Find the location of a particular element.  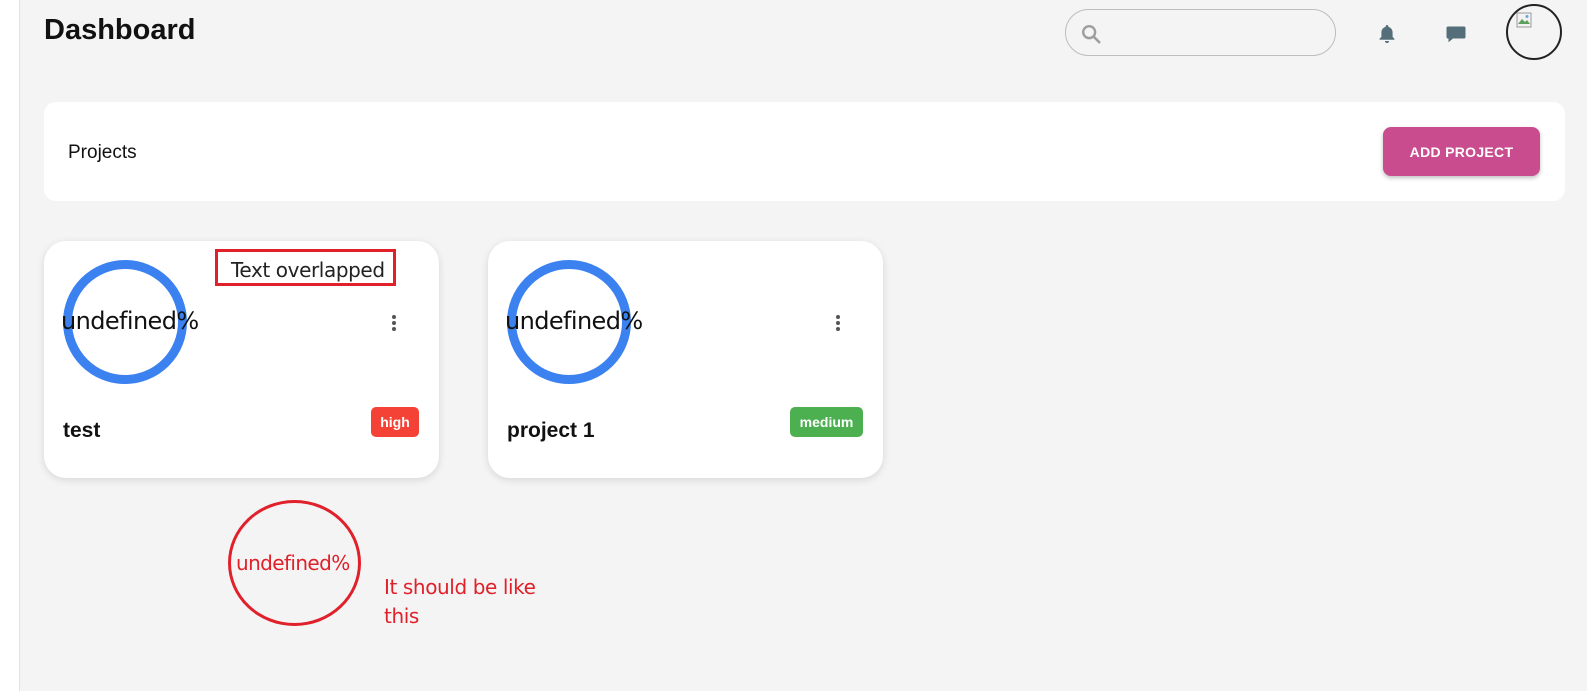

projects-label: Projects is located at coordinates (102, 152).